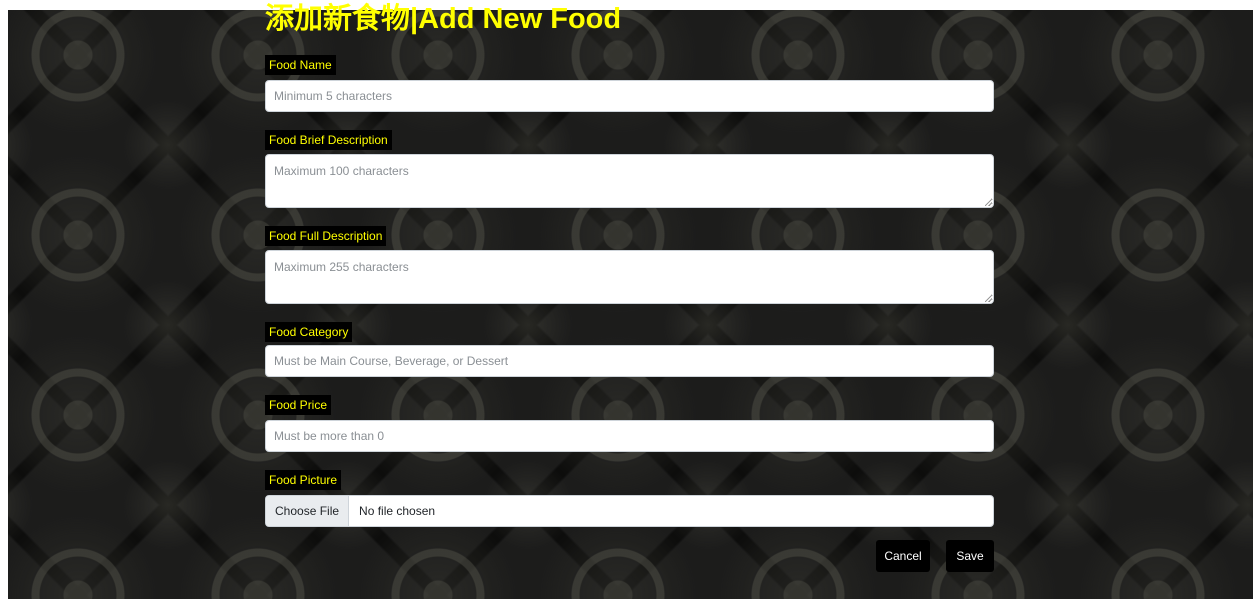  I want to click on picture-label: Food Picture, so click(303, 480).